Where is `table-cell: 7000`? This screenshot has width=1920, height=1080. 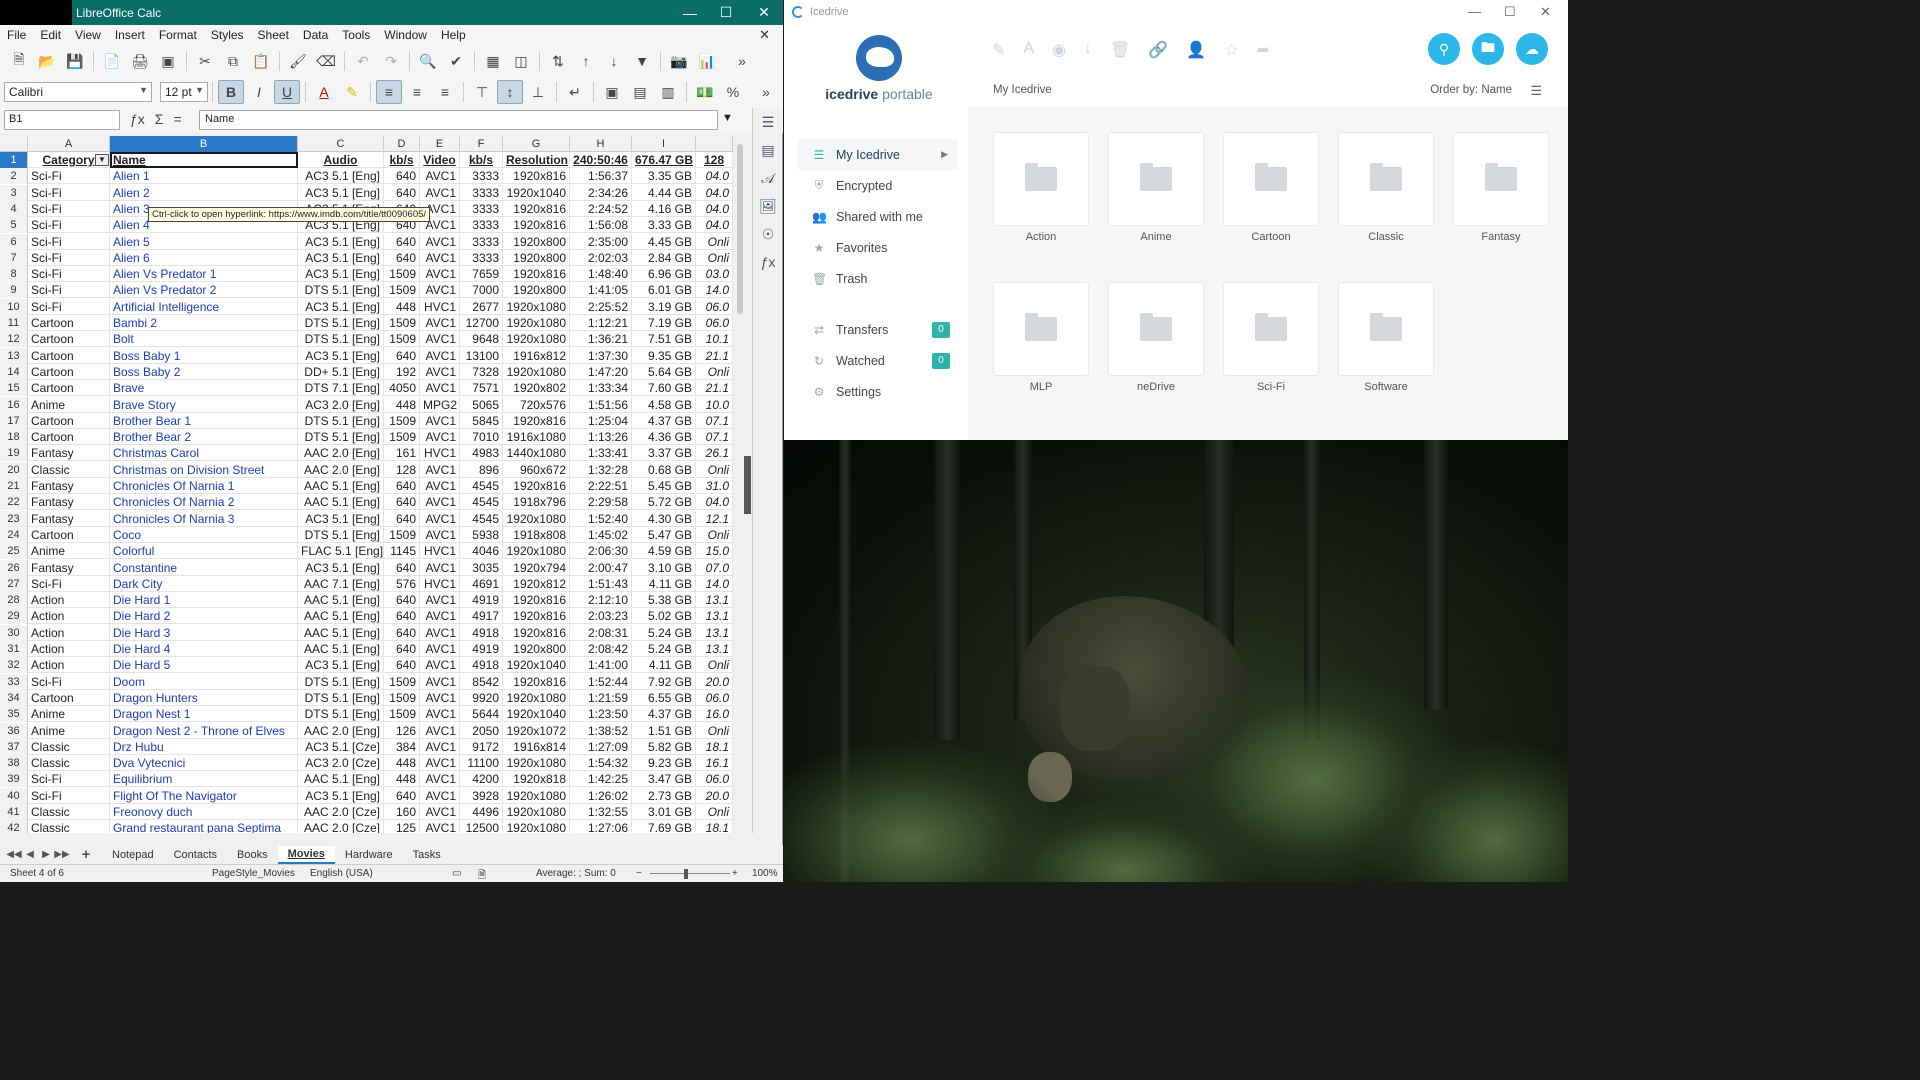 table-cell: 7000 is located at coordinates (481, 290).